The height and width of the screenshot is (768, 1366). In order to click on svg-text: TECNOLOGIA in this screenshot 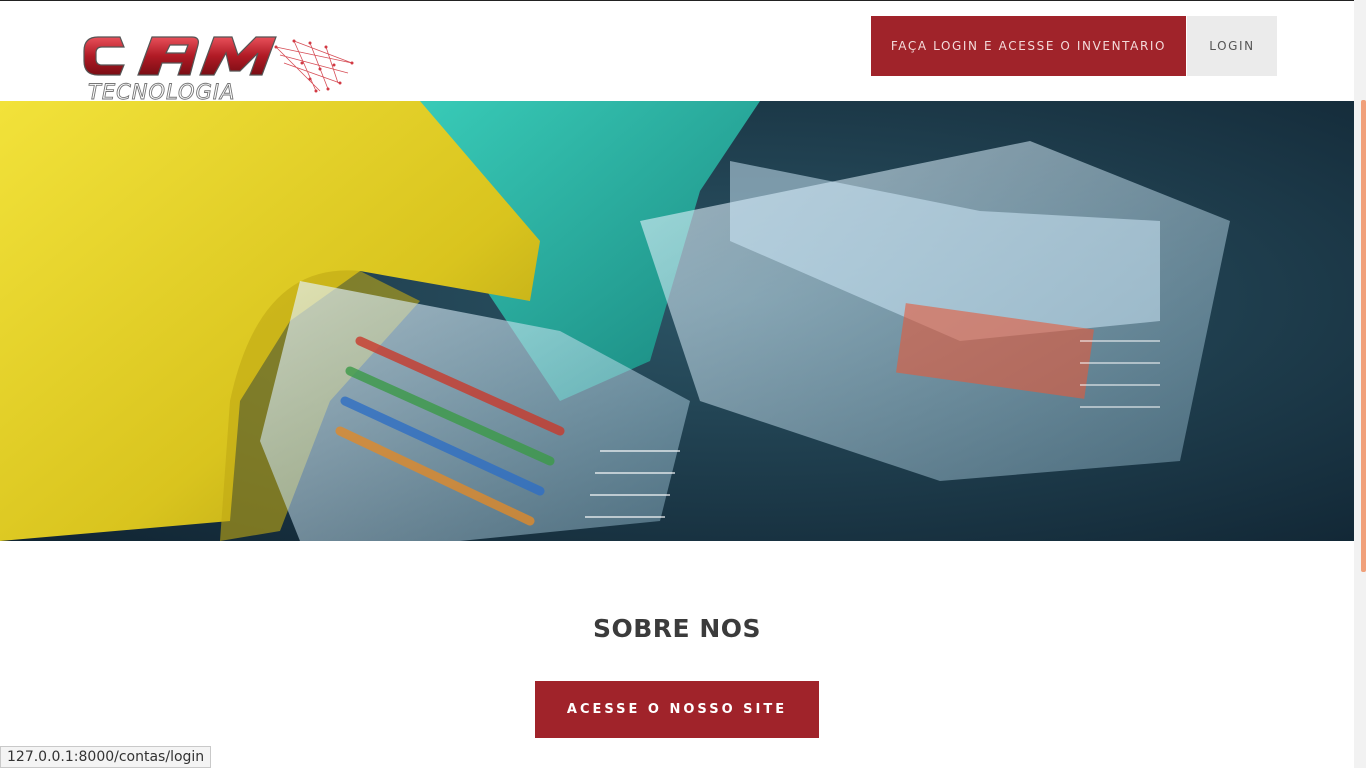, I will do `click(161, 91)`.